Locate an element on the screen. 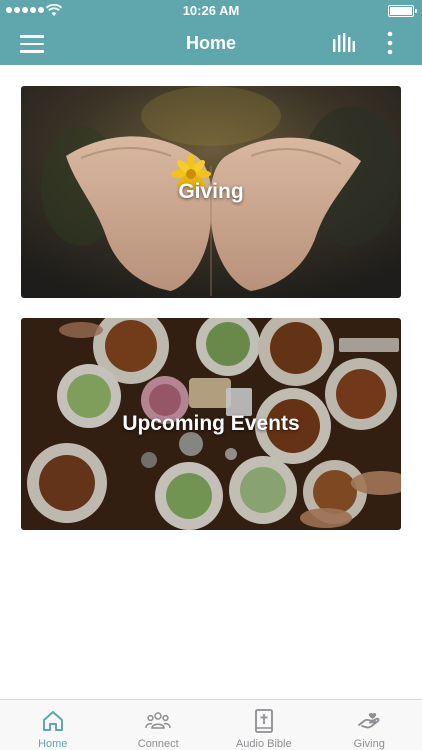 This screenshot has width=422, height=750. bible-icon is located at coordinates (263, 721).